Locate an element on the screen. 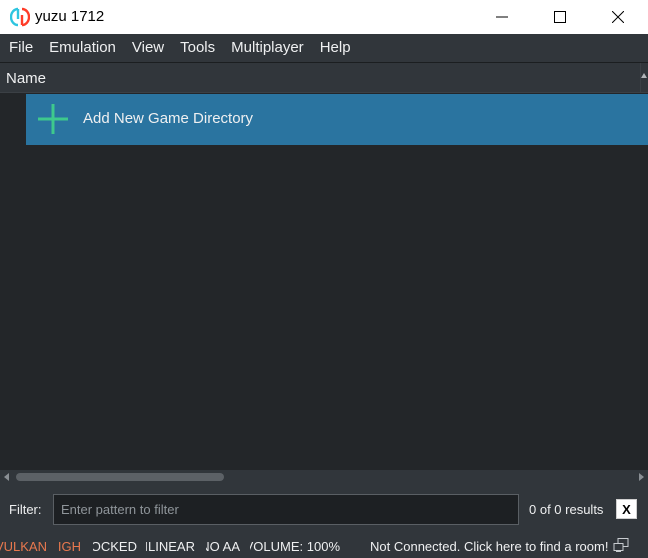 Image resolution: width=648 pixels, height=558 pixels. maximize-icon is located at coordinates (560, 17).